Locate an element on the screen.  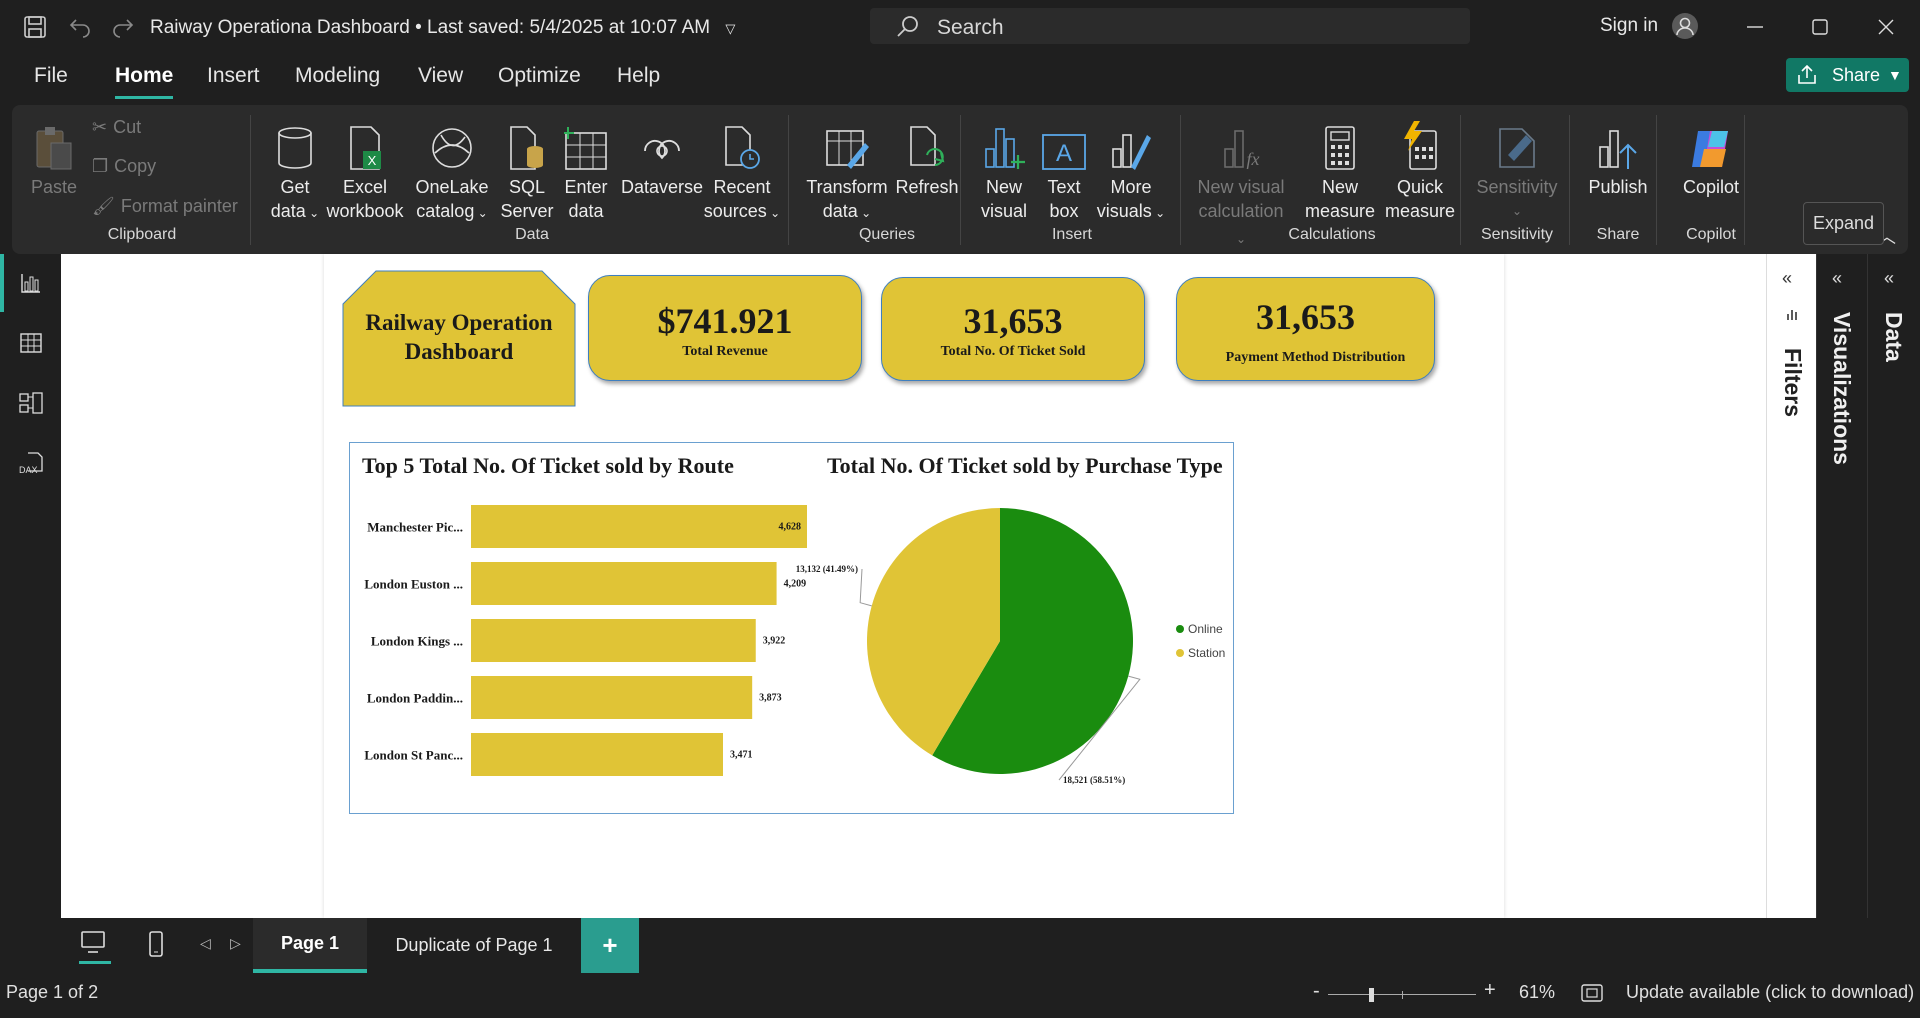
undo-icon is located at coordinates (80, 27).